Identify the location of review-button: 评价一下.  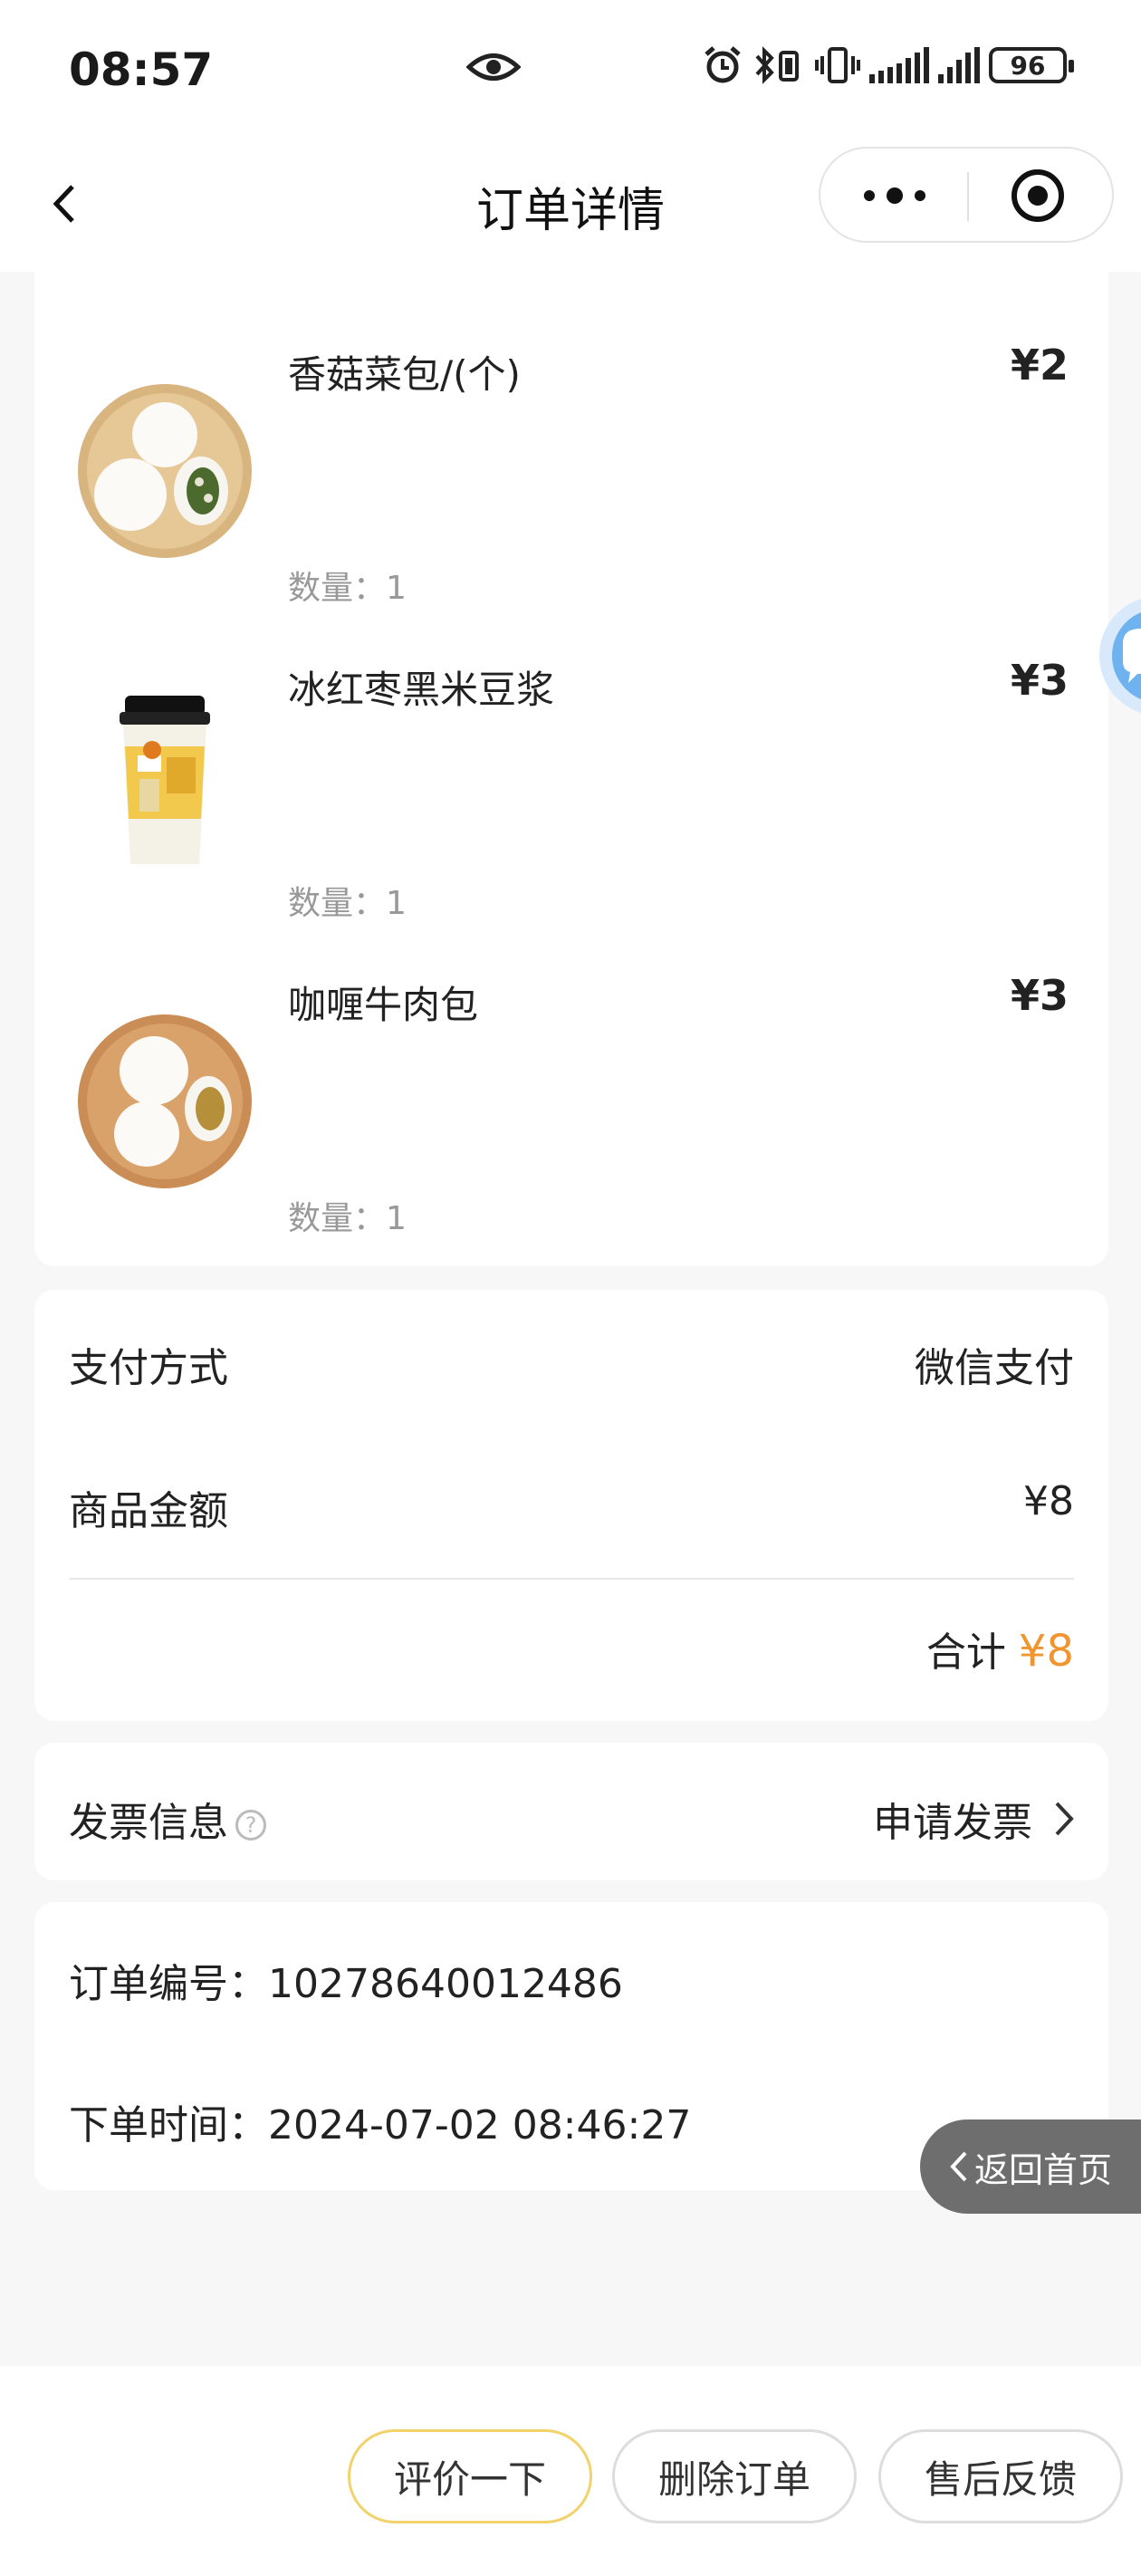
(470, 2476).